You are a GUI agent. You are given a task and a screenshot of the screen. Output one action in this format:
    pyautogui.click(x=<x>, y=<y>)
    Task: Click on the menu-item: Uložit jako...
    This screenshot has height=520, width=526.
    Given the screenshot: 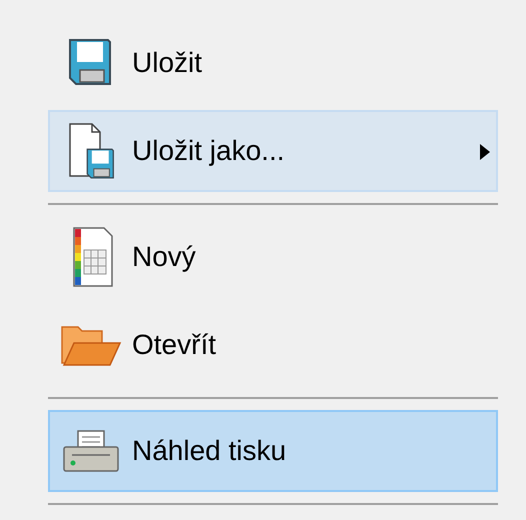 What is the action you would take?
    pyautogui.click(x=273, y=151)
    